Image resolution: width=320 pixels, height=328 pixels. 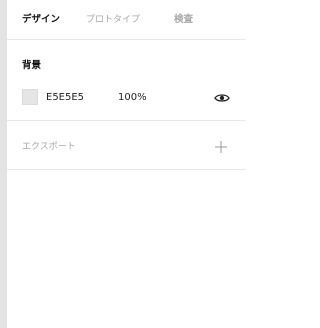 I want to click on background-section-title: 背景, so click(x=32, y=65).